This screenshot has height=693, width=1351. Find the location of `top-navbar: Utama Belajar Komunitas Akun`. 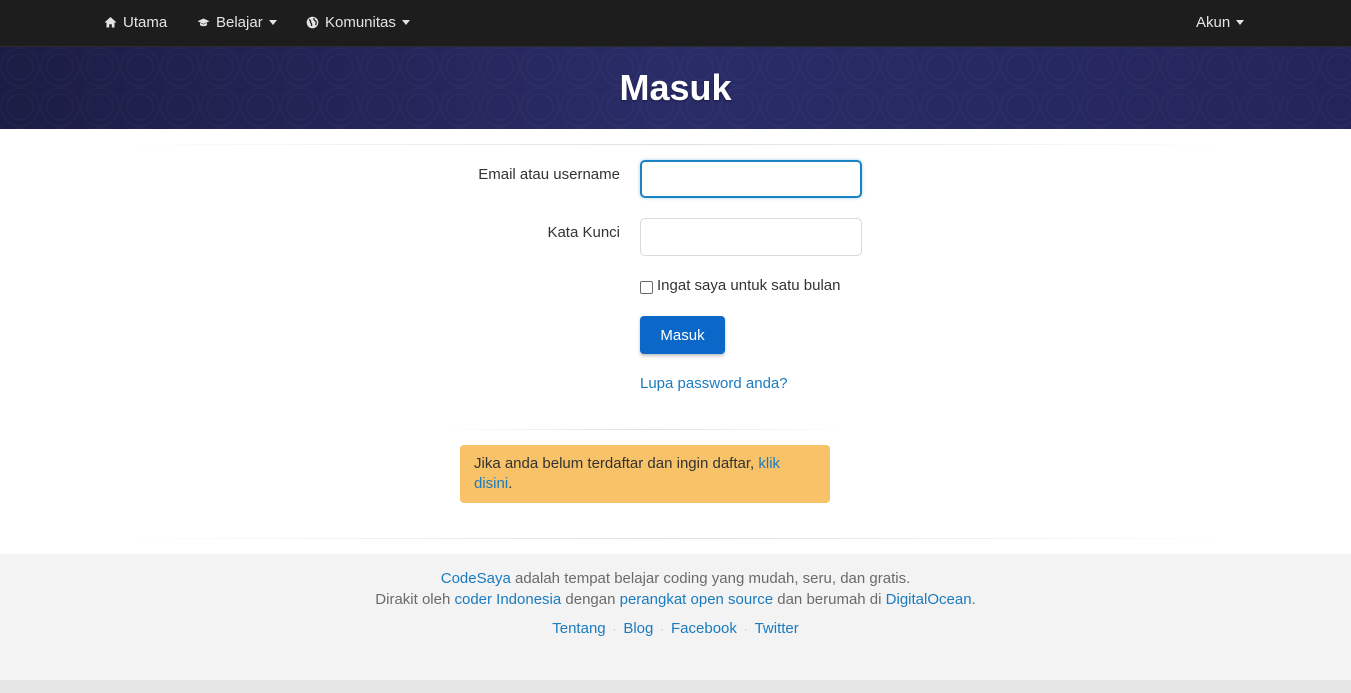

top-navbar: Utama Belajar Komunitas Akun is located at coordinates (675, 23).